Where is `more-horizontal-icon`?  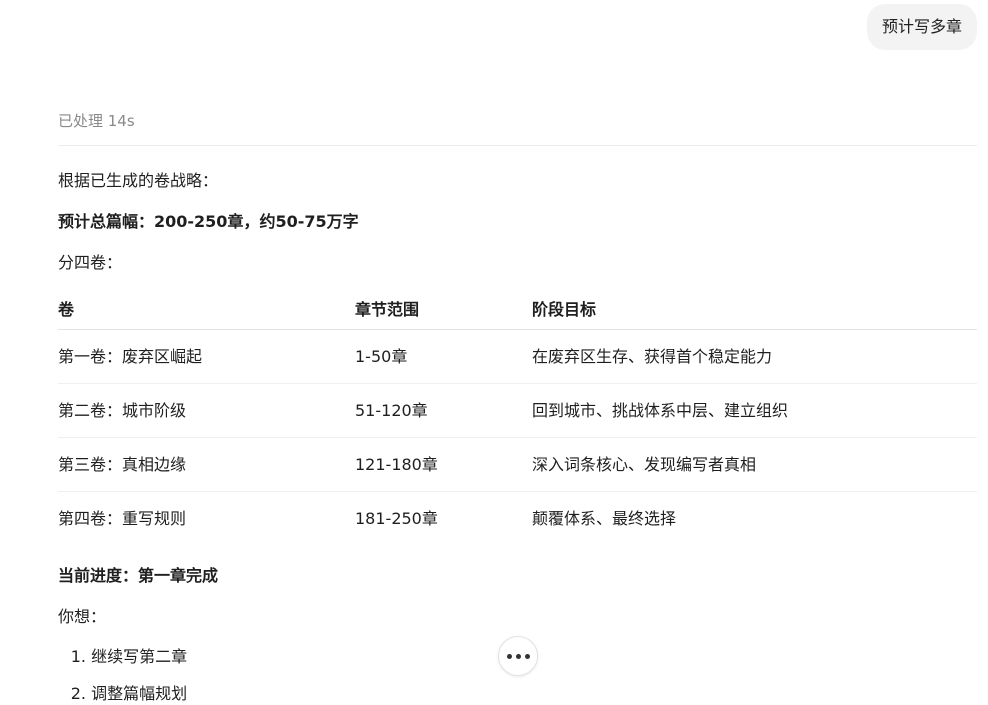 more-horizontal-icon is located at coordinates (518, 656).